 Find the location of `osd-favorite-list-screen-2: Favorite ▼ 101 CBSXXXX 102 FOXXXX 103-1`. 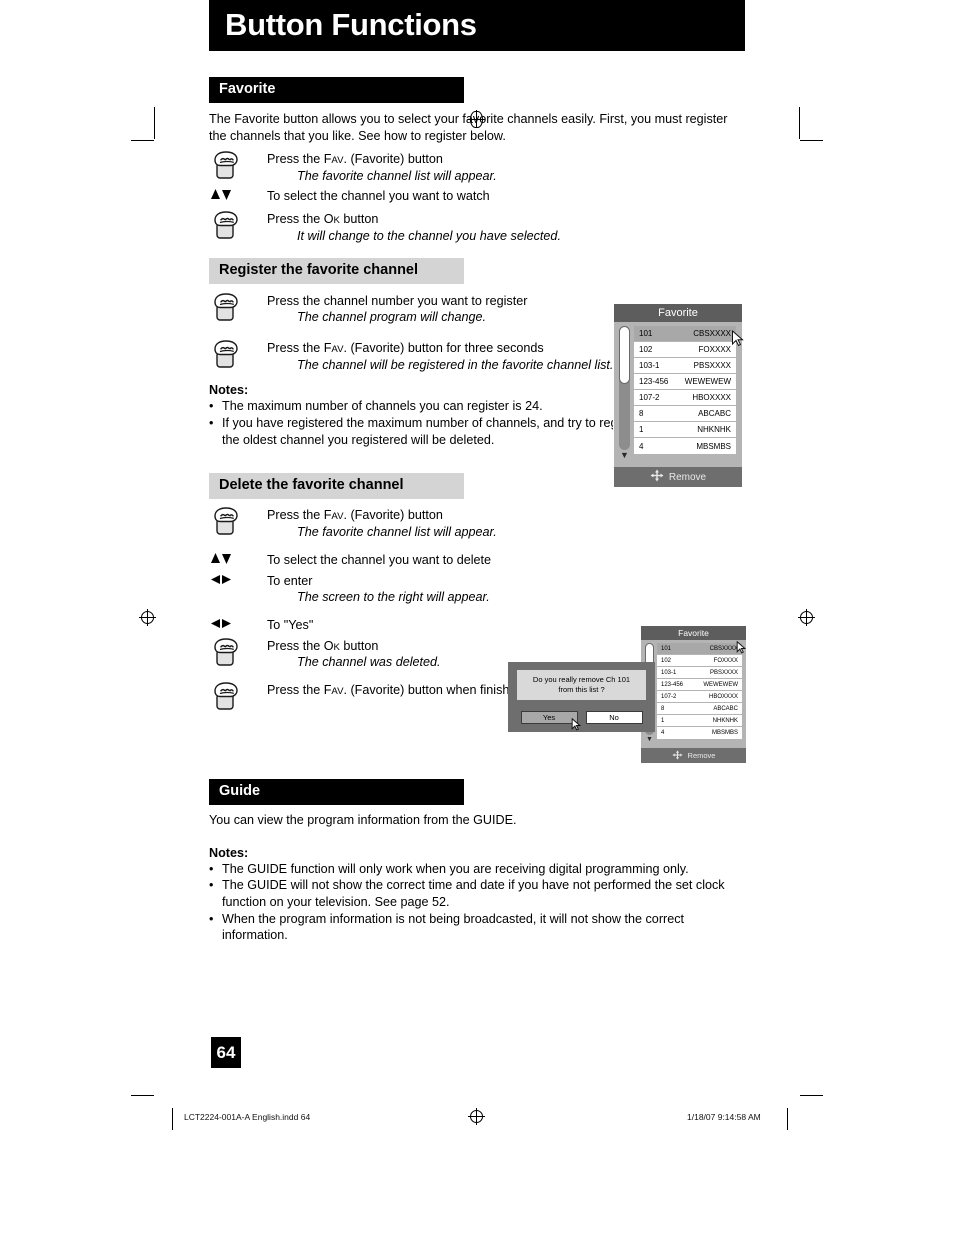

osd-favorite-list-screen-2: Favorite ▼ 101 CBSXXXX 102 FOXXXX 103-1 is located at coordinates (693, 694).